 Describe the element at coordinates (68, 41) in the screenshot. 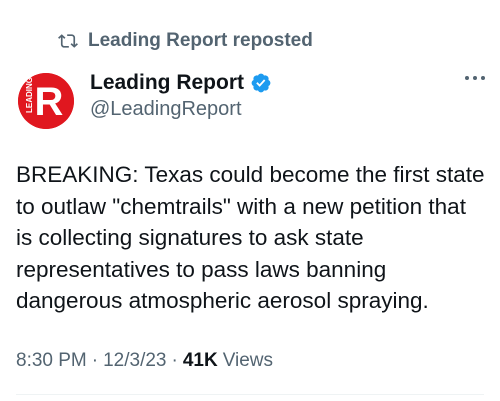

I see `repost-icon` at that location.